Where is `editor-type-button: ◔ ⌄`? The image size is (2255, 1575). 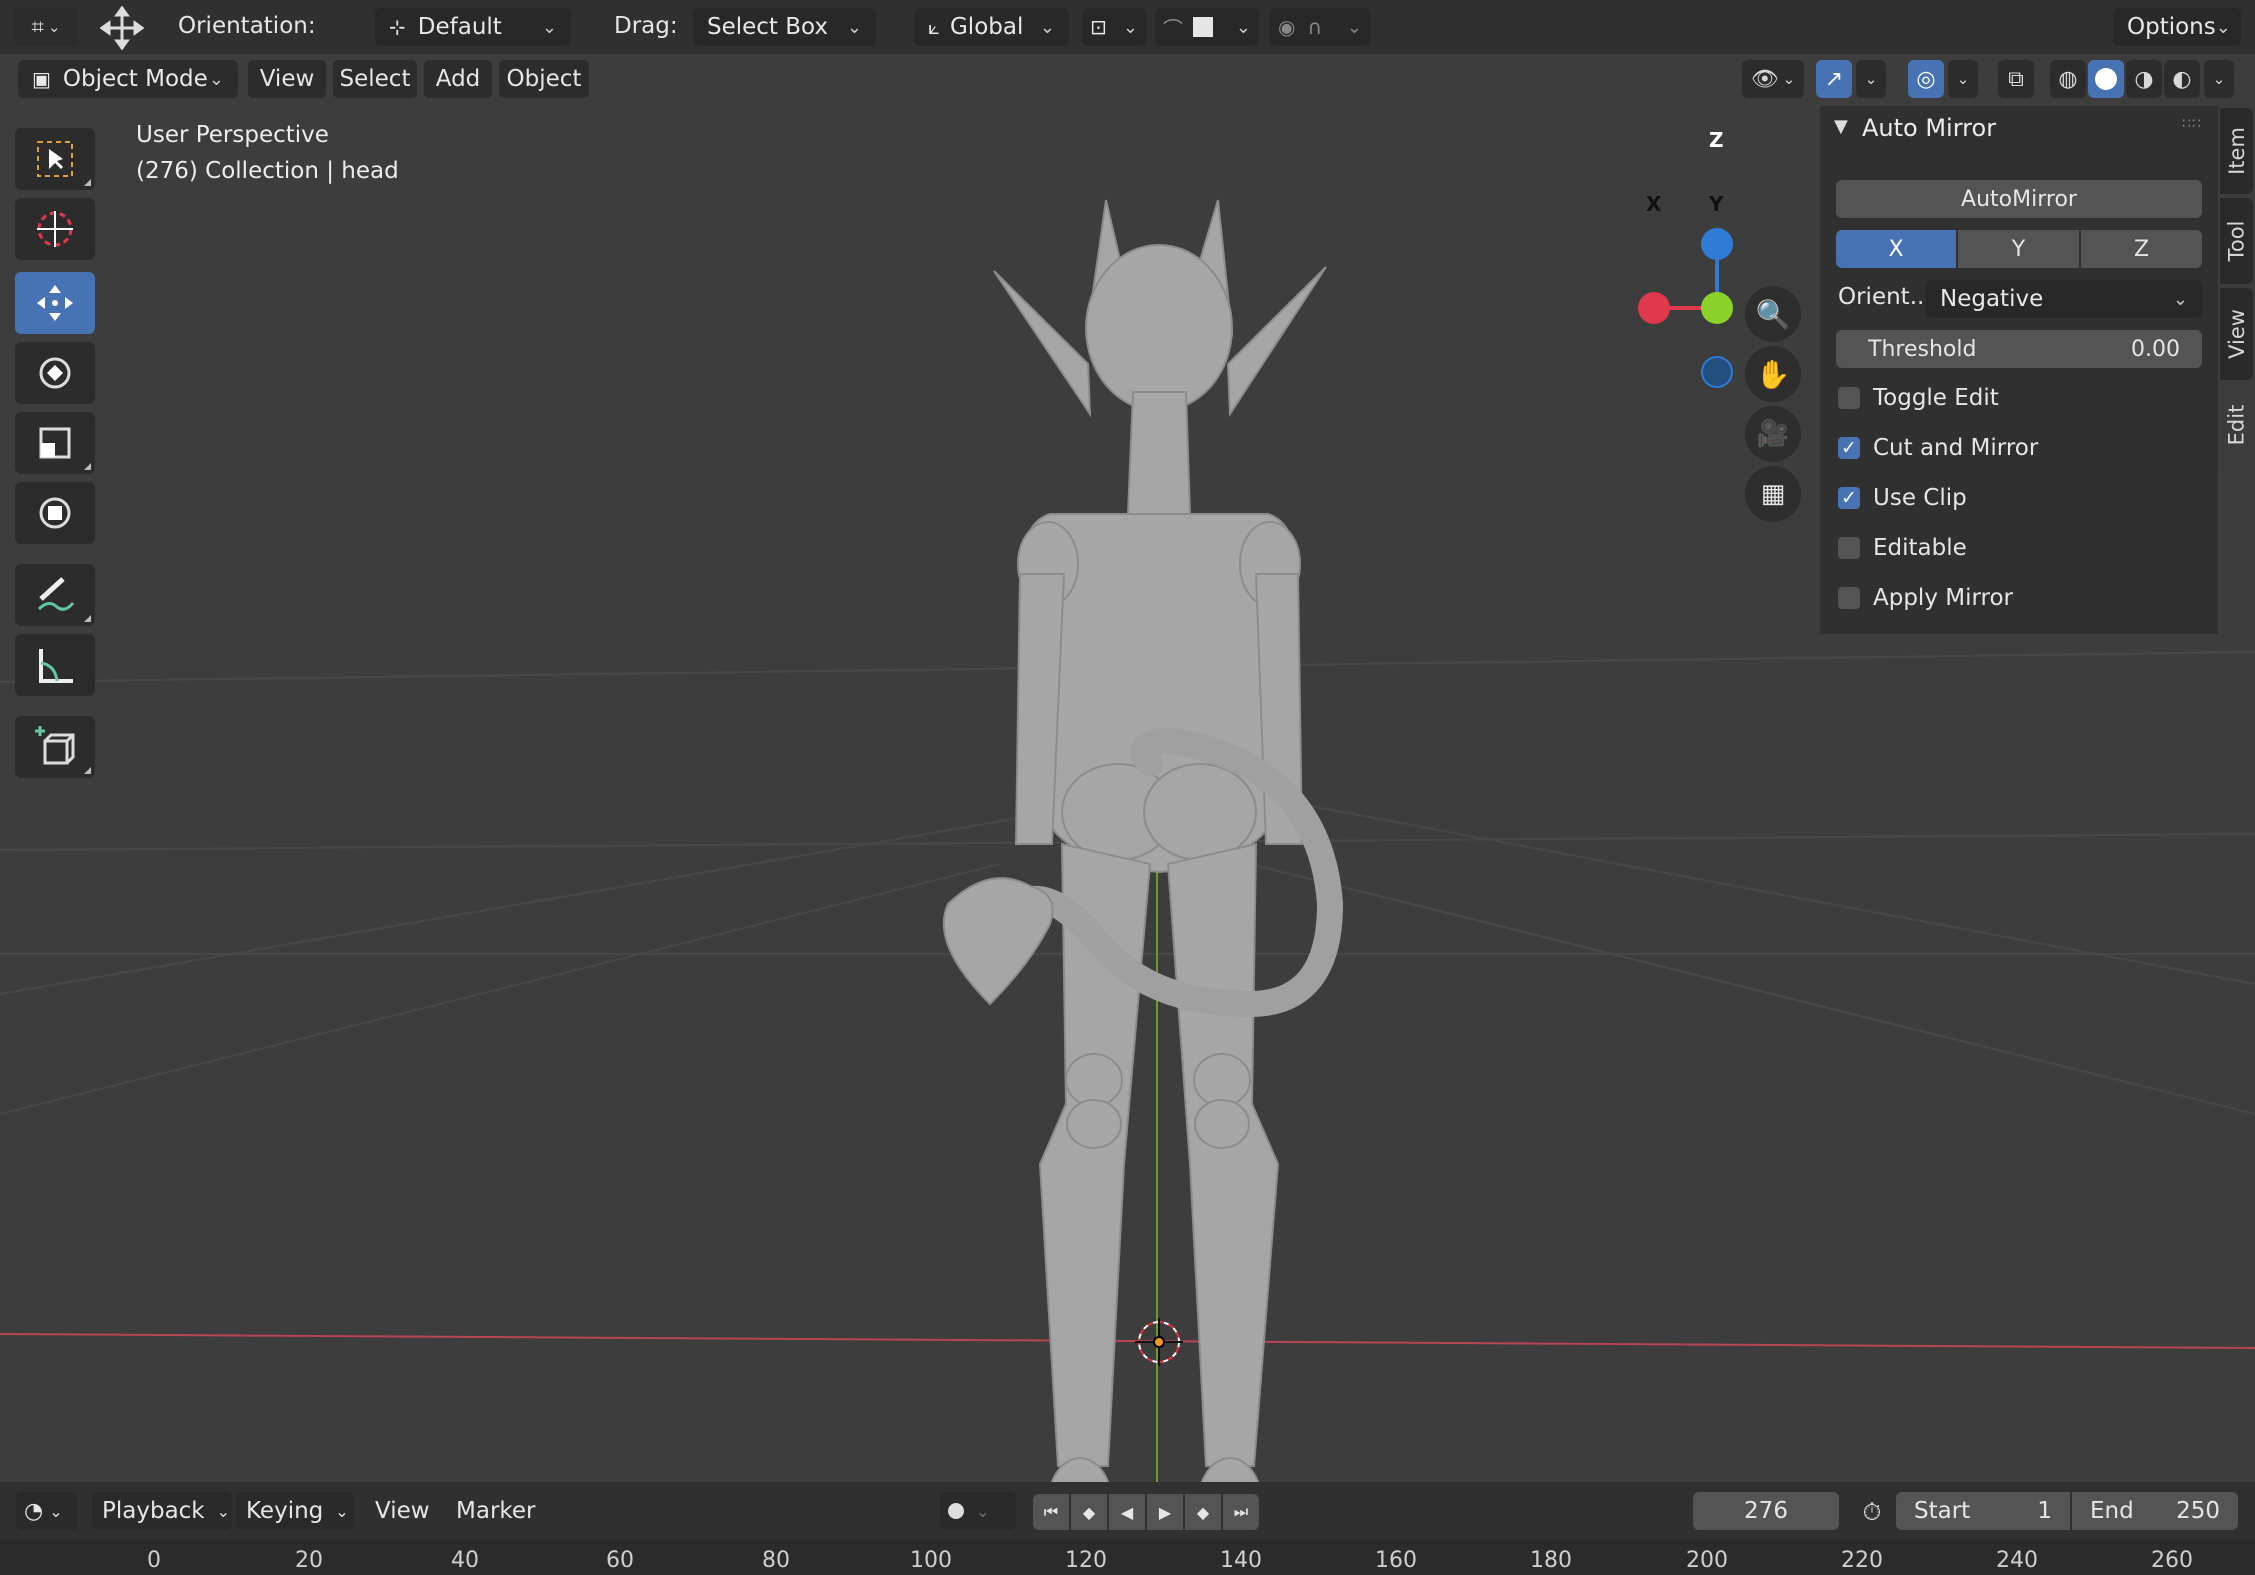
editor-type-button: ◔ ⌄ is located at coordinates (47, 1511).